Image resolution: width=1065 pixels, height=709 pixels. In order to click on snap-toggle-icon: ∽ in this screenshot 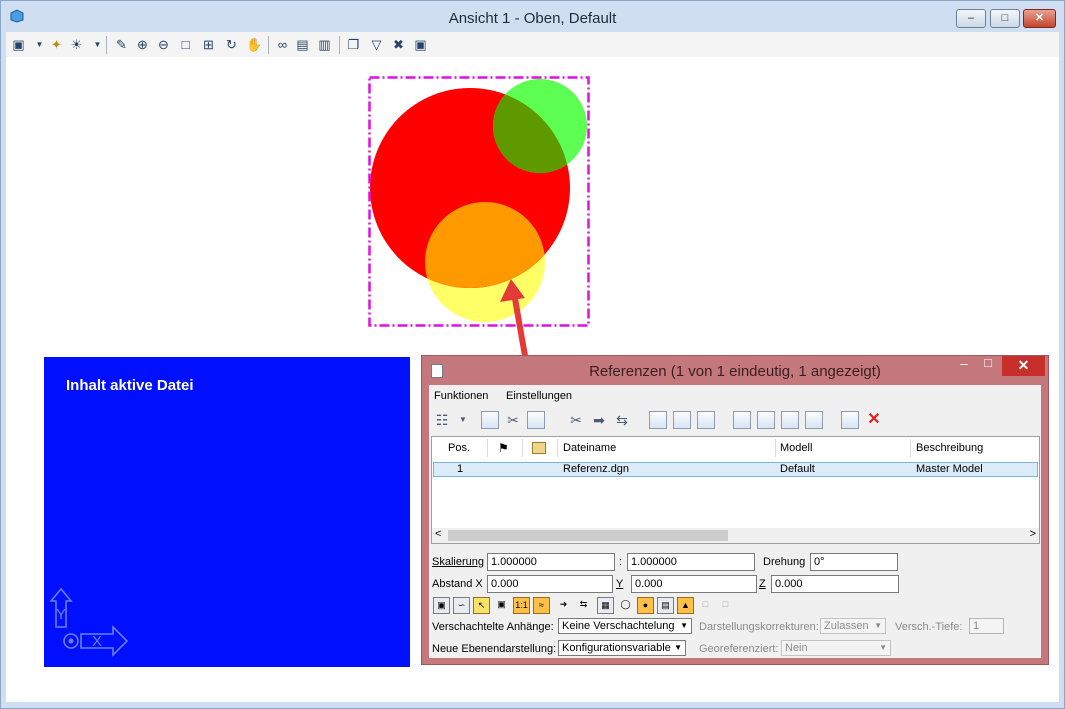, I will do `click(461, 605)`.